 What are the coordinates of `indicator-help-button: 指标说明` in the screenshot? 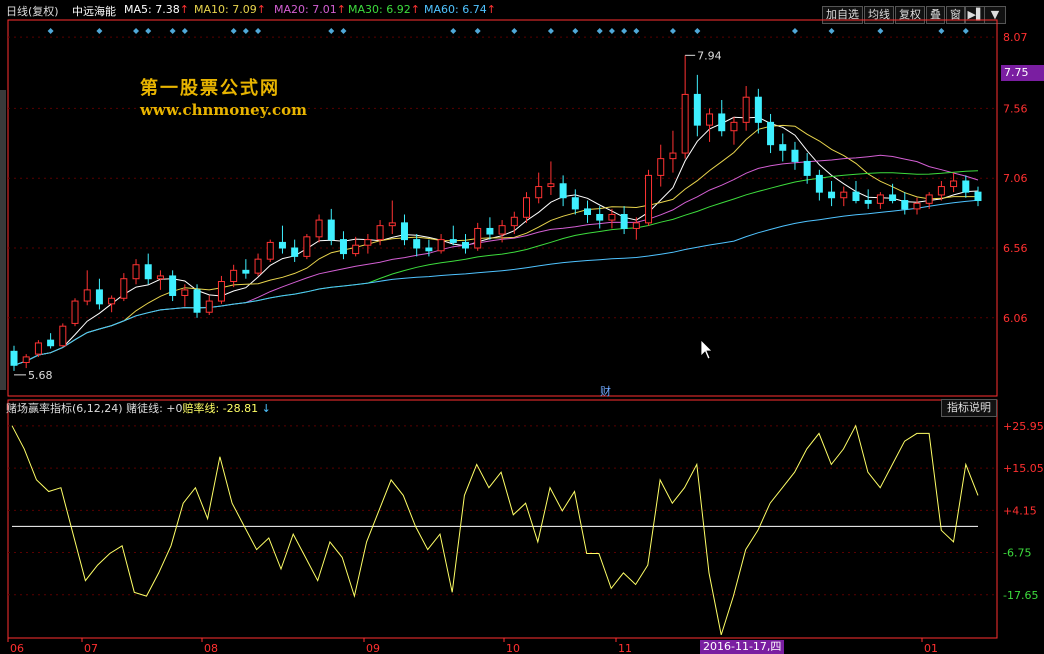 It's located at (969, 408).